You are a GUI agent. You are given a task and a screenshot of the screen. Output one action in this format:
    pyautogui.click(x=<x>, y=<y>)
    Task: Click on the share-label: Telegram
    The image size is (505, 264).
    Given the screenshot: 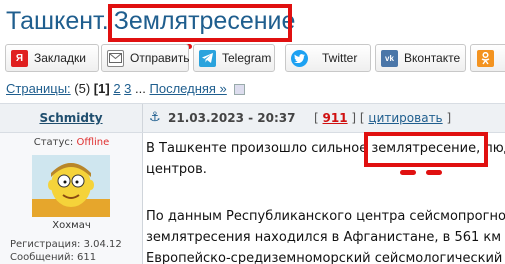 What is the action you would take?
    pyautogui.click(x=247, y=58)
    